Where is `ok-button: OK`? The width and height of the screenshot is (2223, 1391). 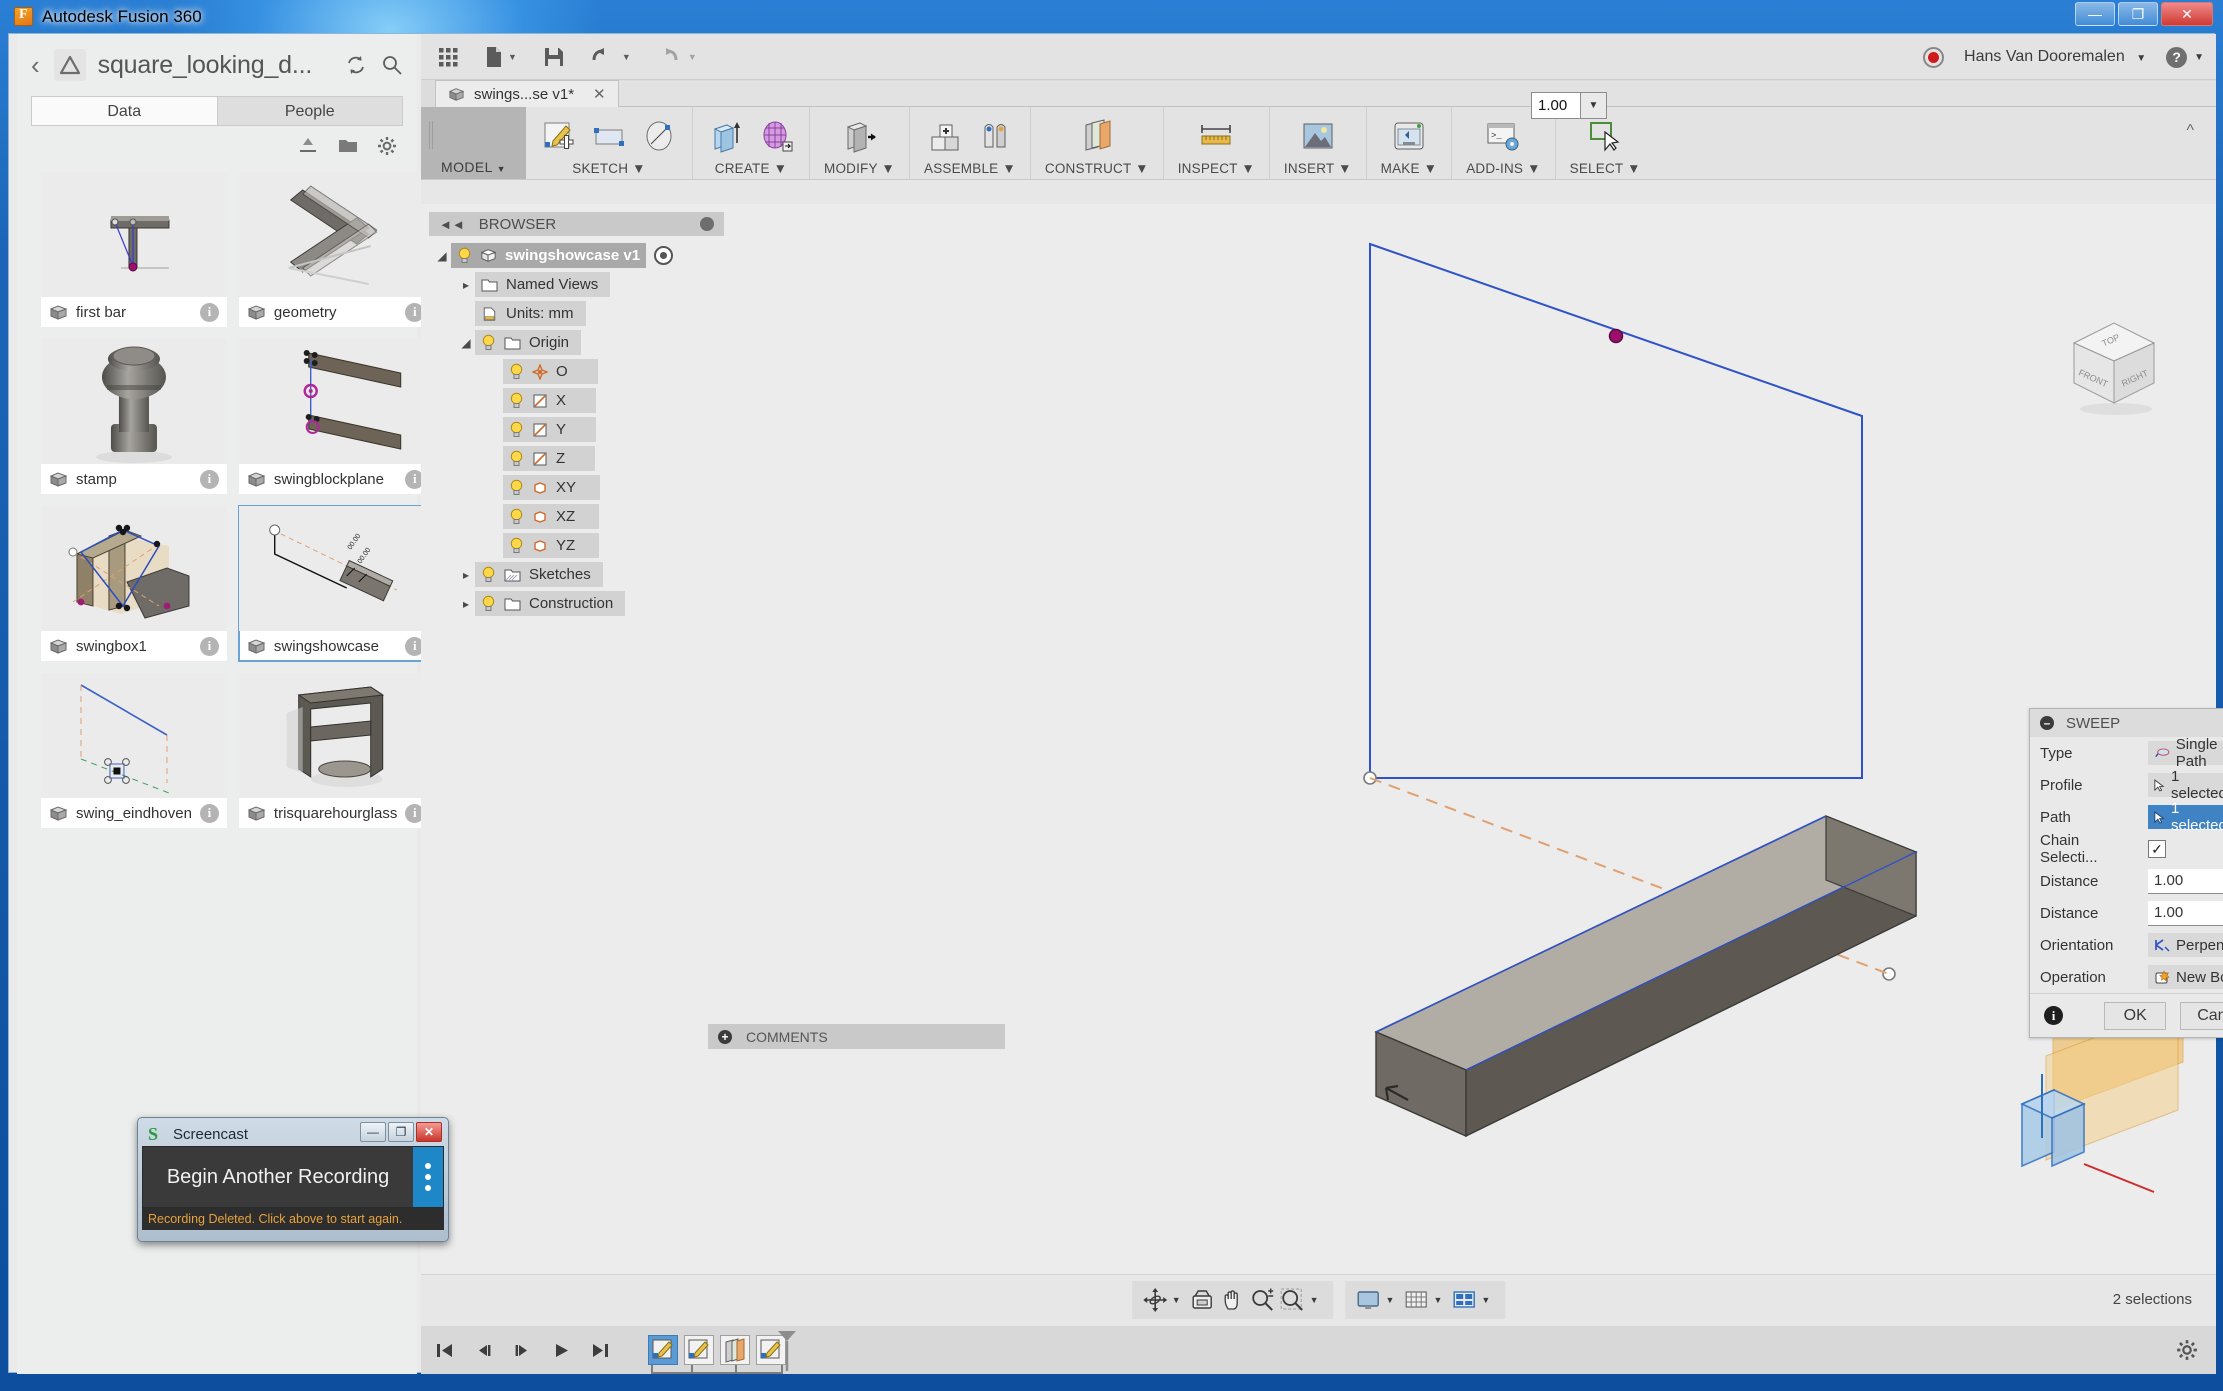
ok-button: OK is located at coordinates (2135, 1015).